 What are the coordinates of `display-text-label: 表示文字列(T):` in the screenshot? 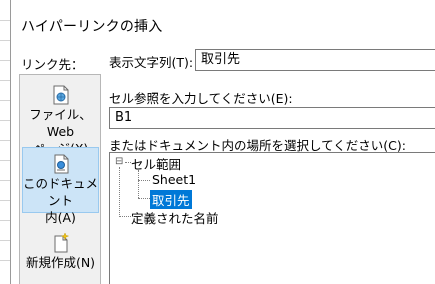 It's located at (151, 62).